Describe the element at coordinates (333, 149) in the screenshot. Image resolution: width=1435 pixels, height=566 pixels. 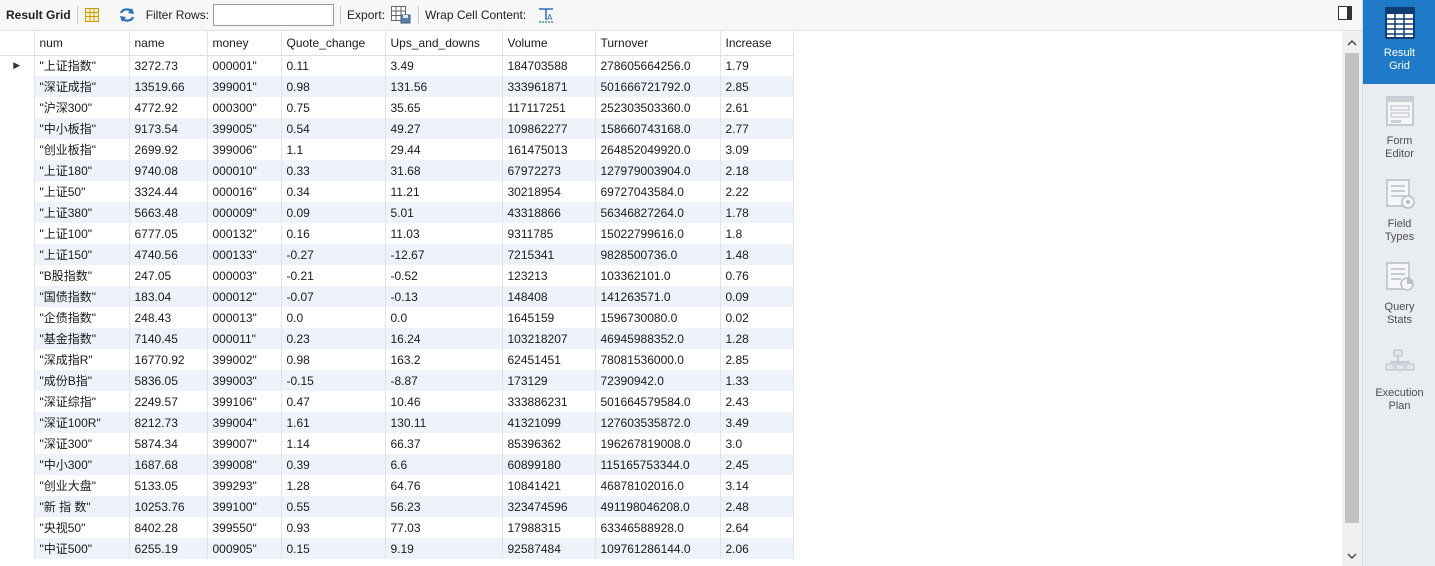
I see `grid-cell-quote_change: 1.1` at that location.